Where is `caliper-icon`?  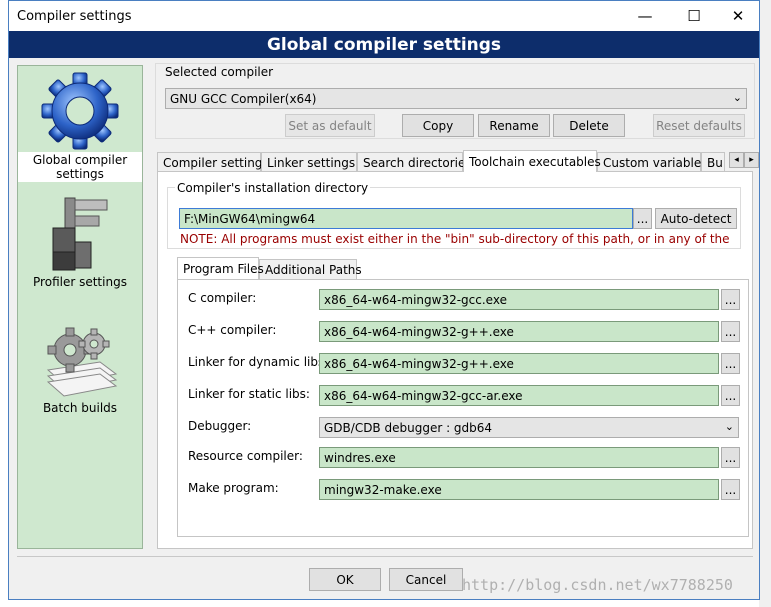 caliper-icon is located at coordinates (80, 234).